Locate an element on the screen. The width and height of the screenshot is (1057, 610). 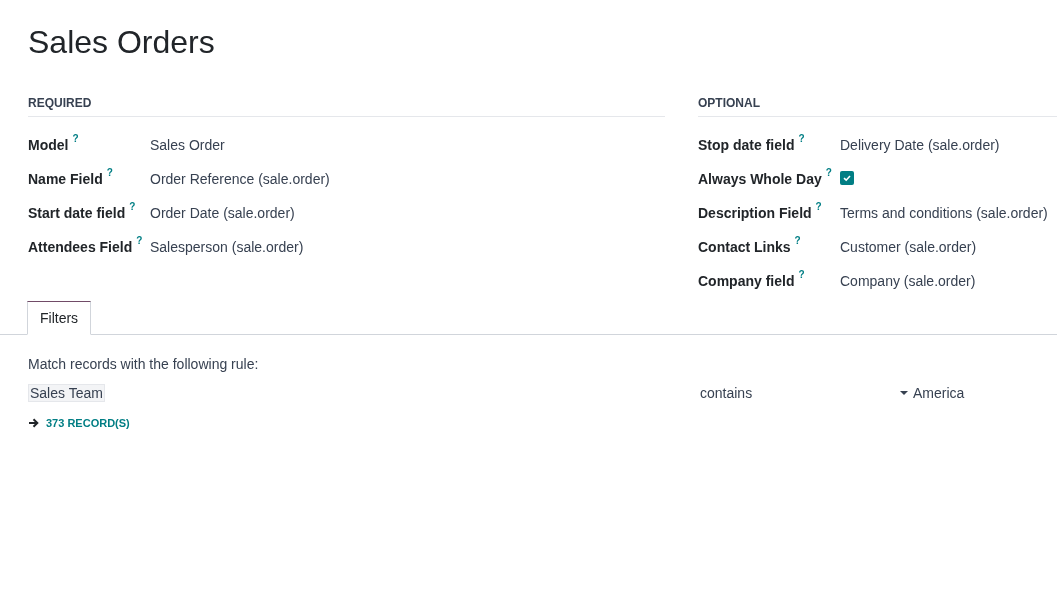
field-value: Salesperson (sale.order) is located at coordinates (227, 247).